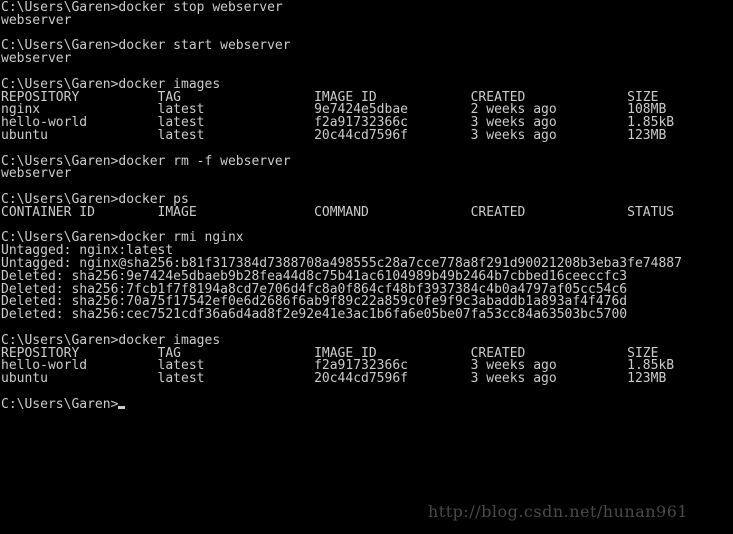 This screenshot has height=534, width=733. I want to click on prompt-text: C:\Users\Garen>, so click(60, 404).